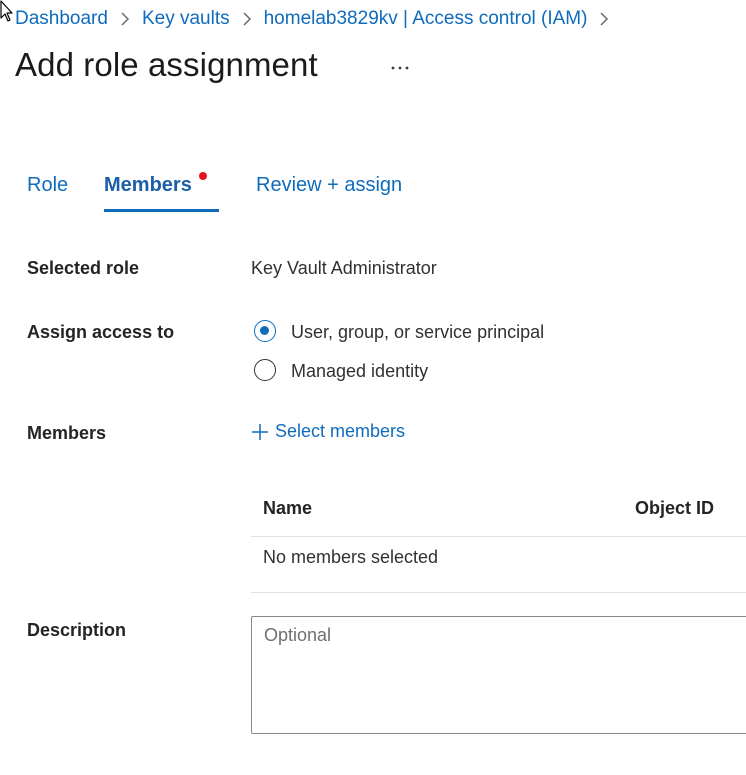 This screenshot has height=775, width=746. I want to click on column-header-name: Name, so click(287, 508).